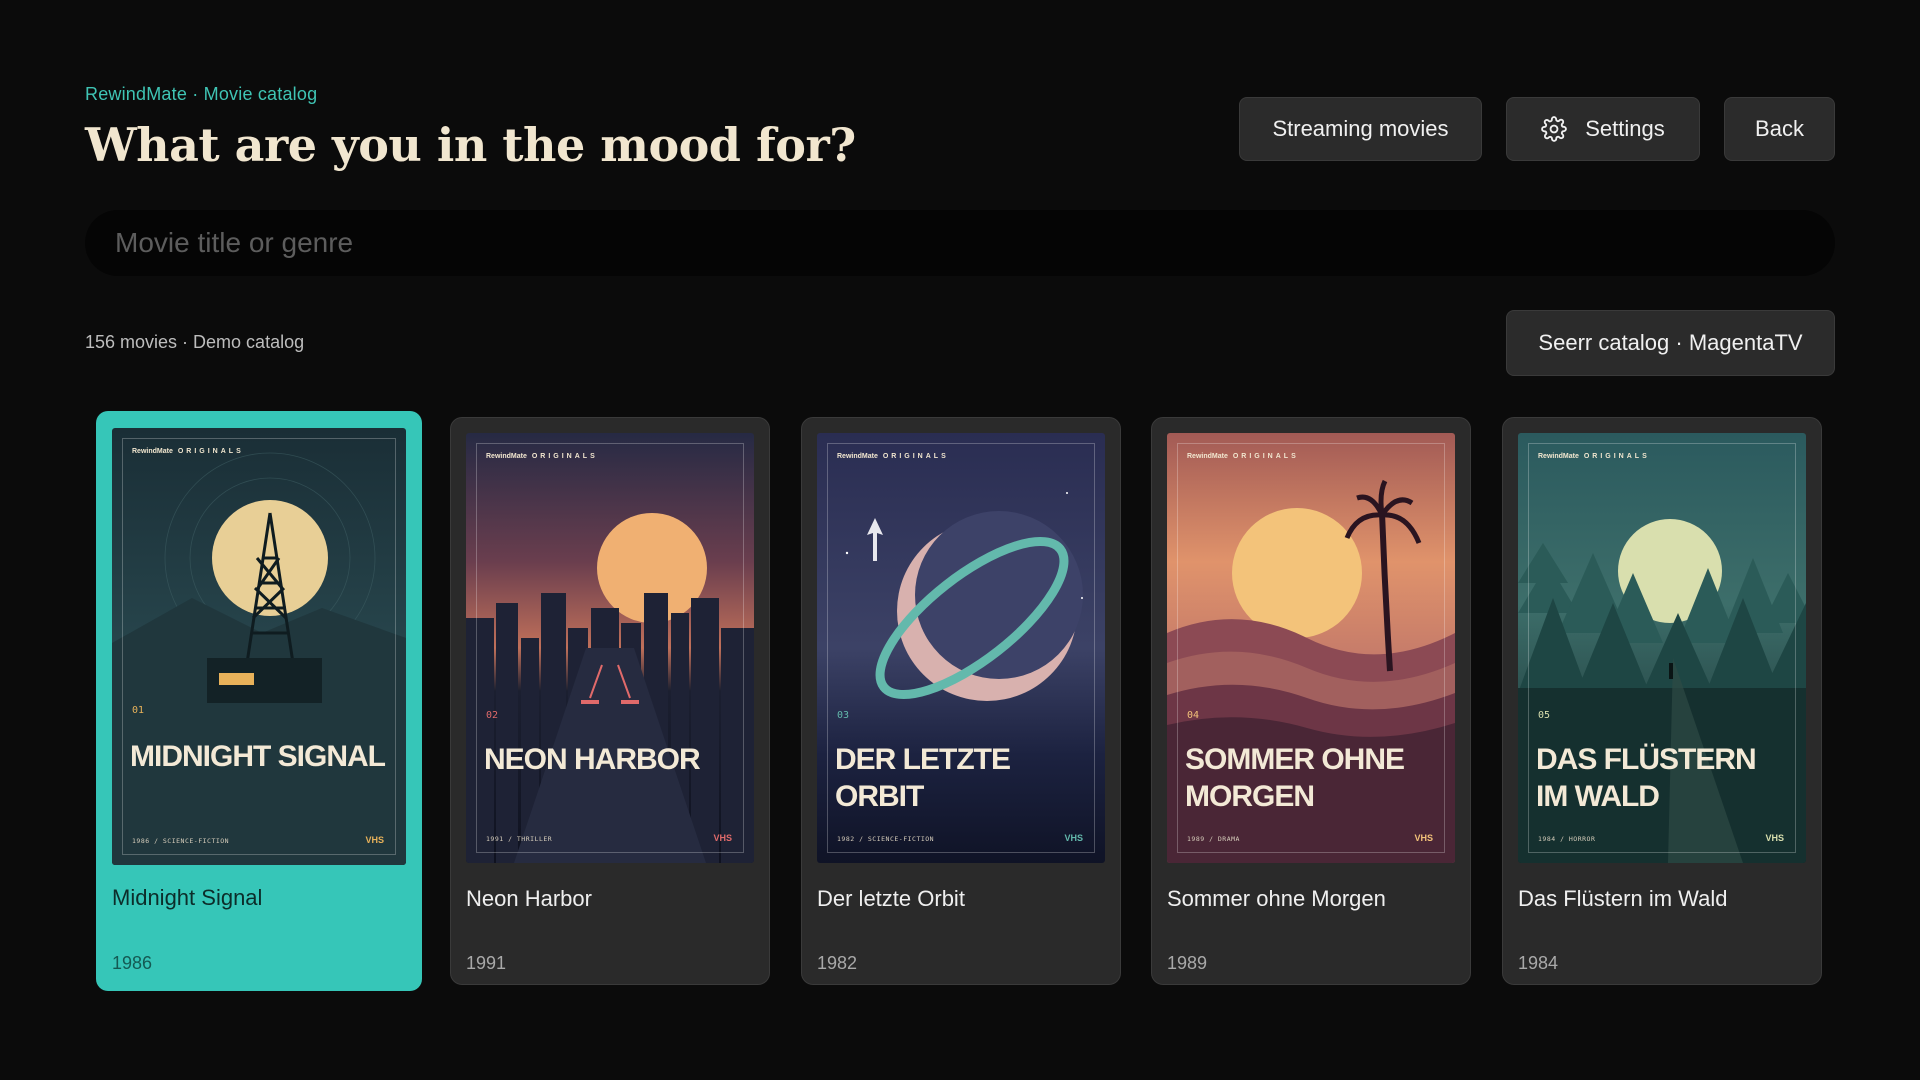 The height and width of the screenshot is (1080, 1920). I want to click on poster-title: NEON HARBOR, so click(592, 759).